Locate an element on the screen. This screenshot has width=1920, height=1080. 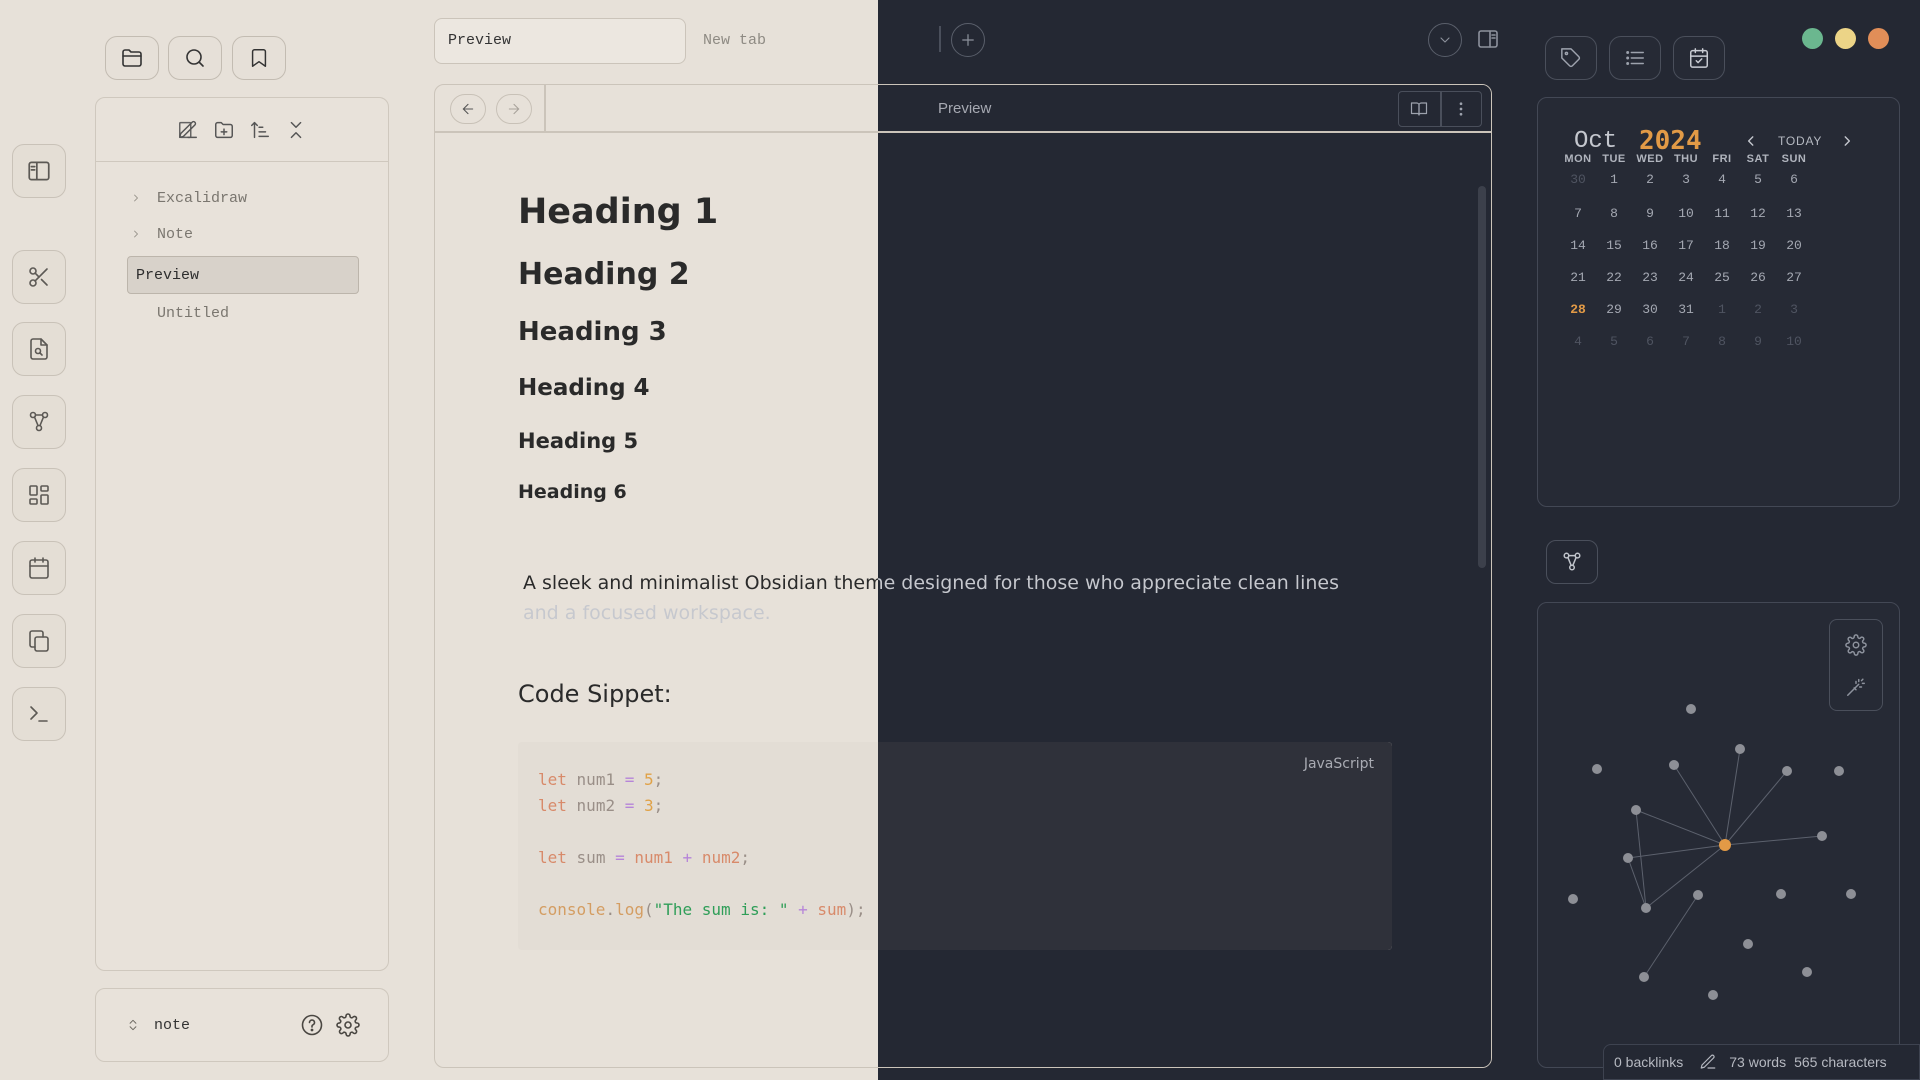
nav-back-button is located at coordinates (468, 109).